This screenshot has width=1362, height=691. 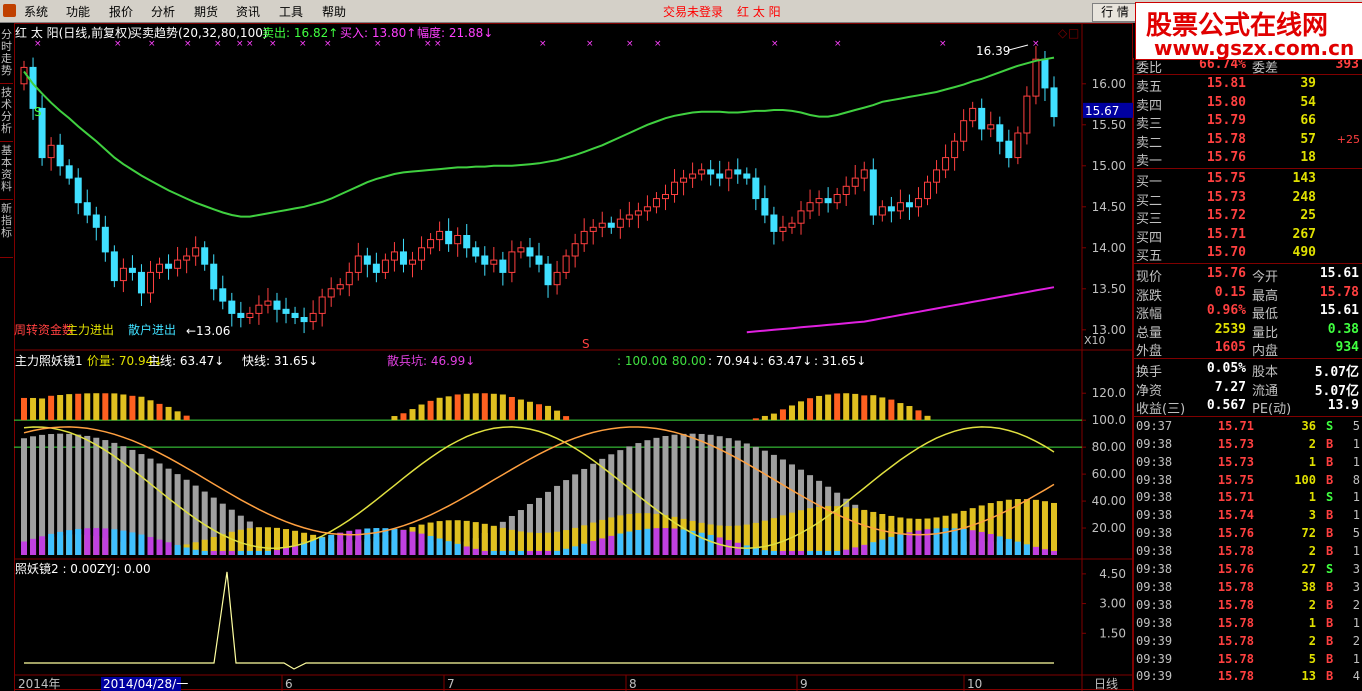 What do you see at coordinates (1149, 162) in the screenshot?
I see `ask-label-4: 卖一` at bounding box center [1149, 162].